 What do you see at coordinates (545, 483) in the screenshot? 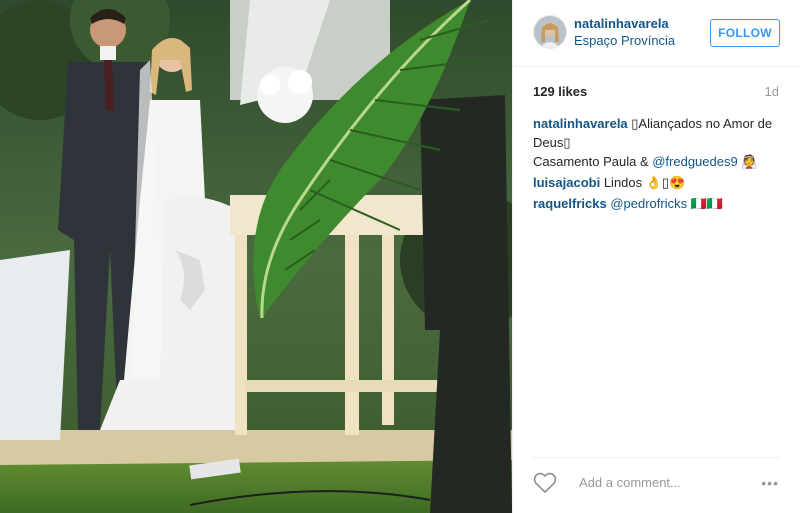
I see `heart-icon` at bounding box center [545, 483].